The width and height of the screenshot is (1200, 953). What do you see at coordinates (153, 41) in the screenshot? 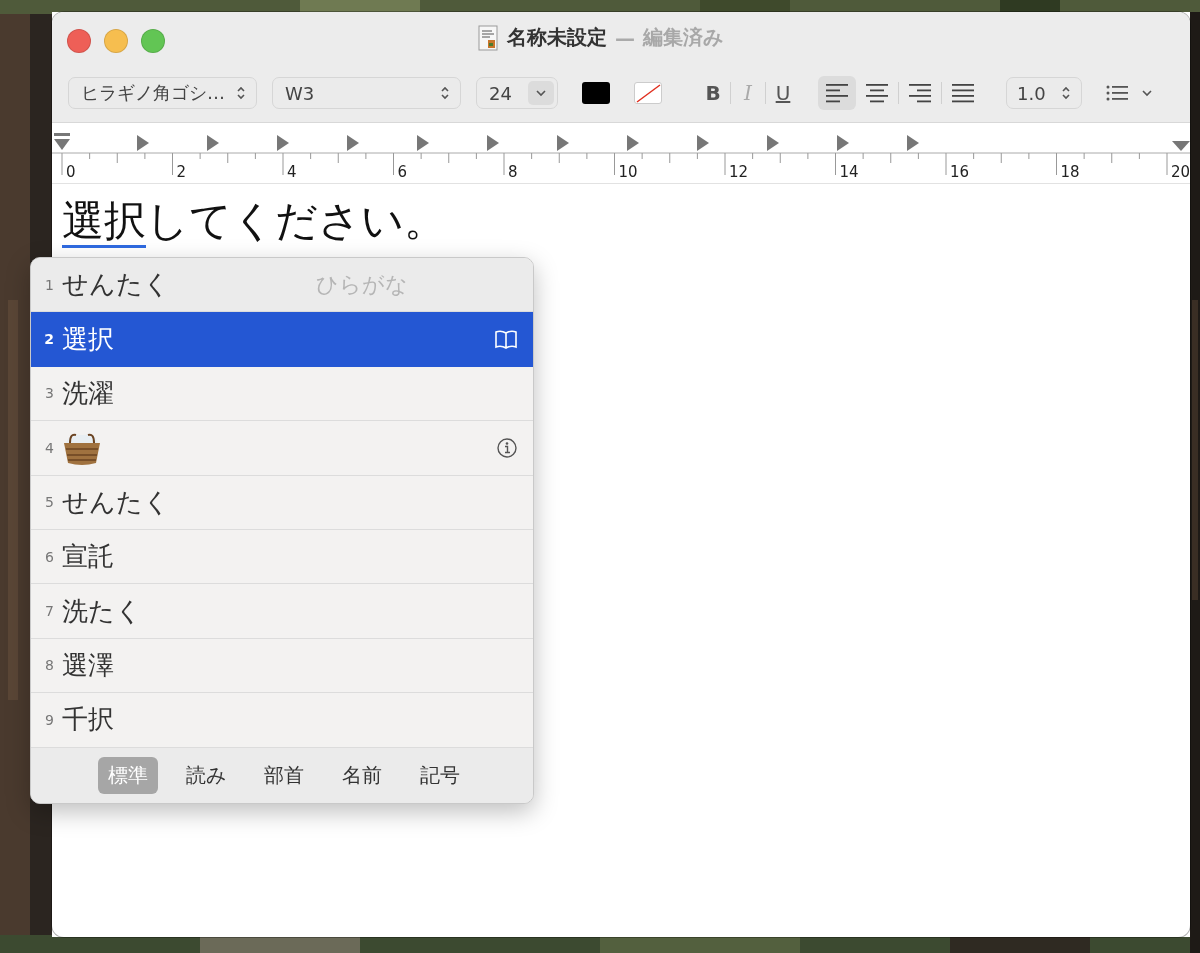
I see `zoom-button` at bounding box center [153, 41].